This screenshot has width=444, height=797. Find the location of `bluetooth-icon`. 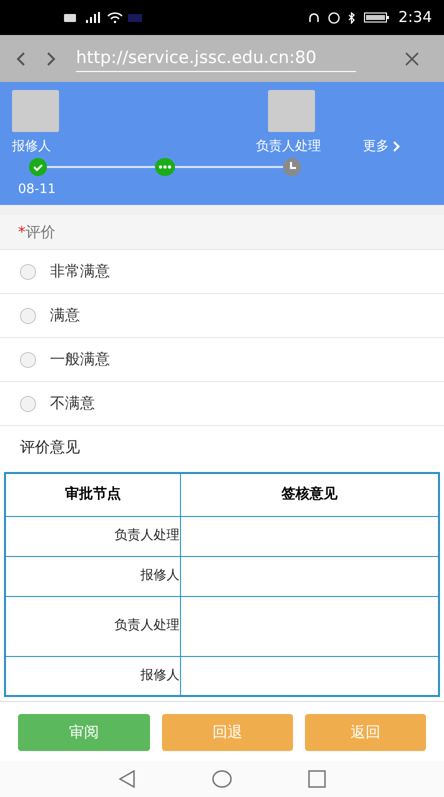

bluetooth-icon is located at coordinates (352, 18).